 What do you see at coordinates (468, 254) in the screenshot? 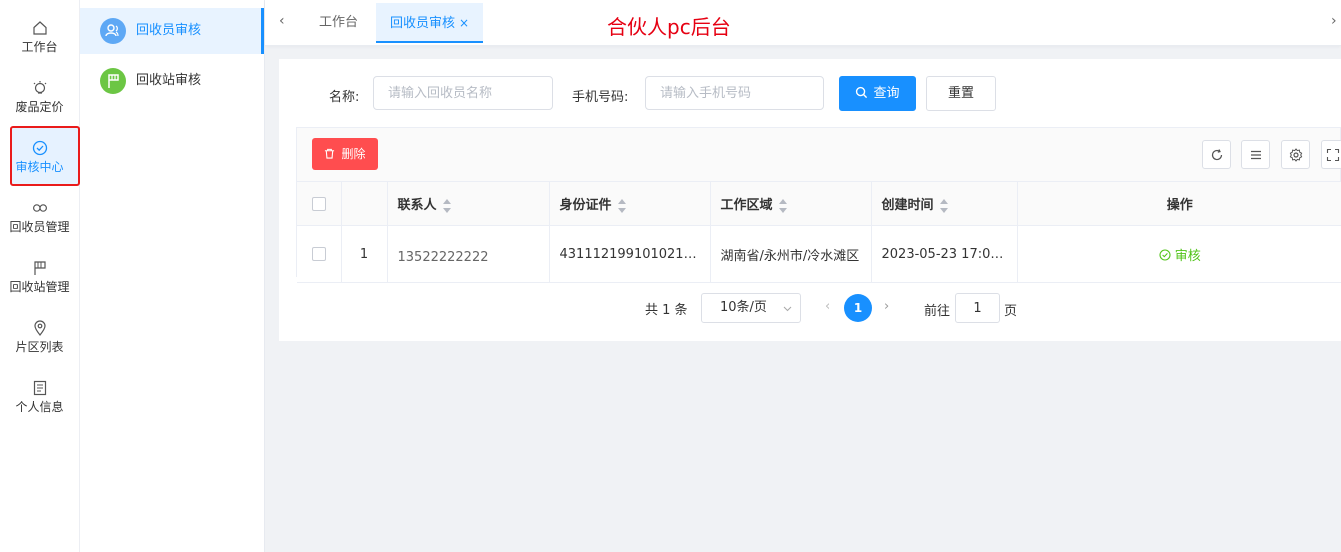
I see `cell-contact: 13522222222` at bounding box center [468, 254].